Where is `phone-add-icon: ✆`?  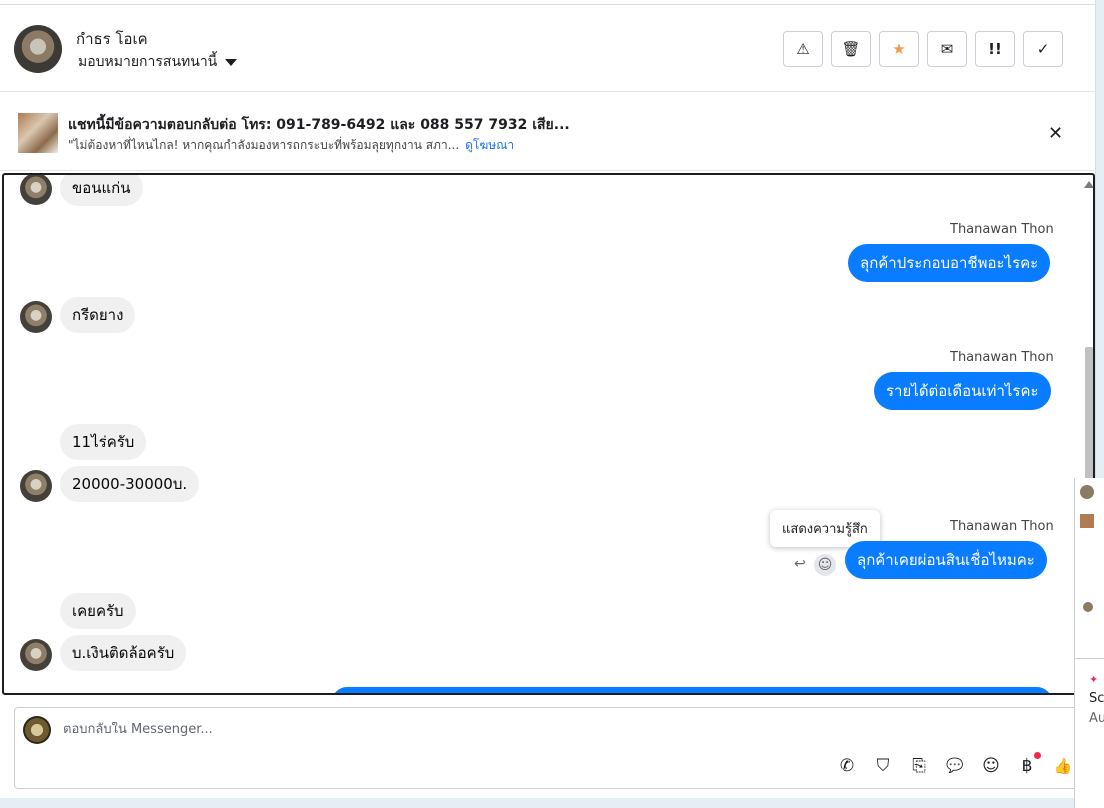
phone-add-icon: ✆ is located at coordinates (847, 766).